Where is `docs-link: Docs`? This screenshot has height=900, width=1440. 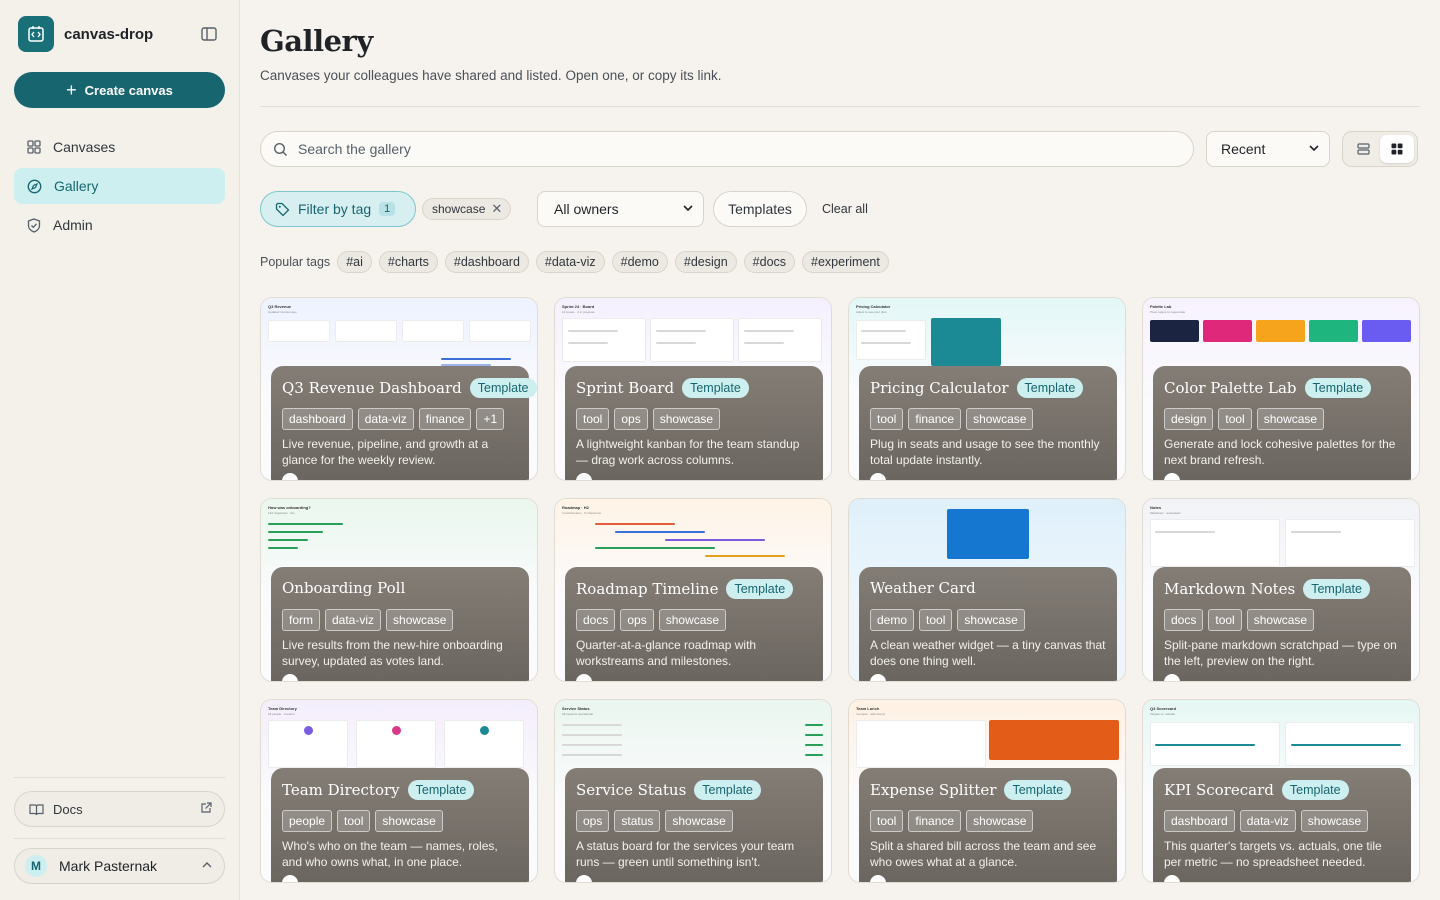
docs-link: Docs is located at coordinates (119, 809).